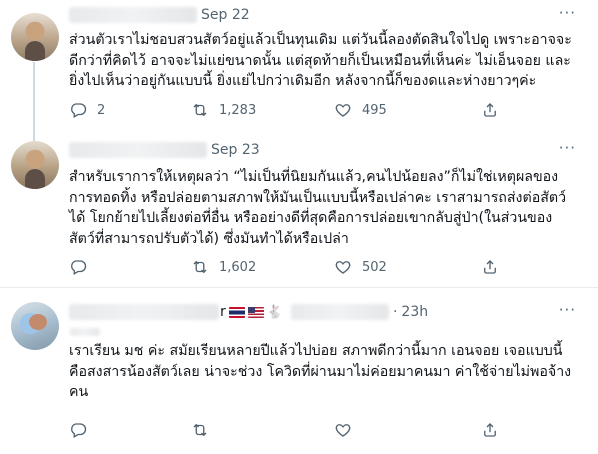 This screenshot has width=598, height=454. What do you see at coordinates (374, 267) in the screenshot?
I see `like-count: 502` at bounding box center [374, 267].